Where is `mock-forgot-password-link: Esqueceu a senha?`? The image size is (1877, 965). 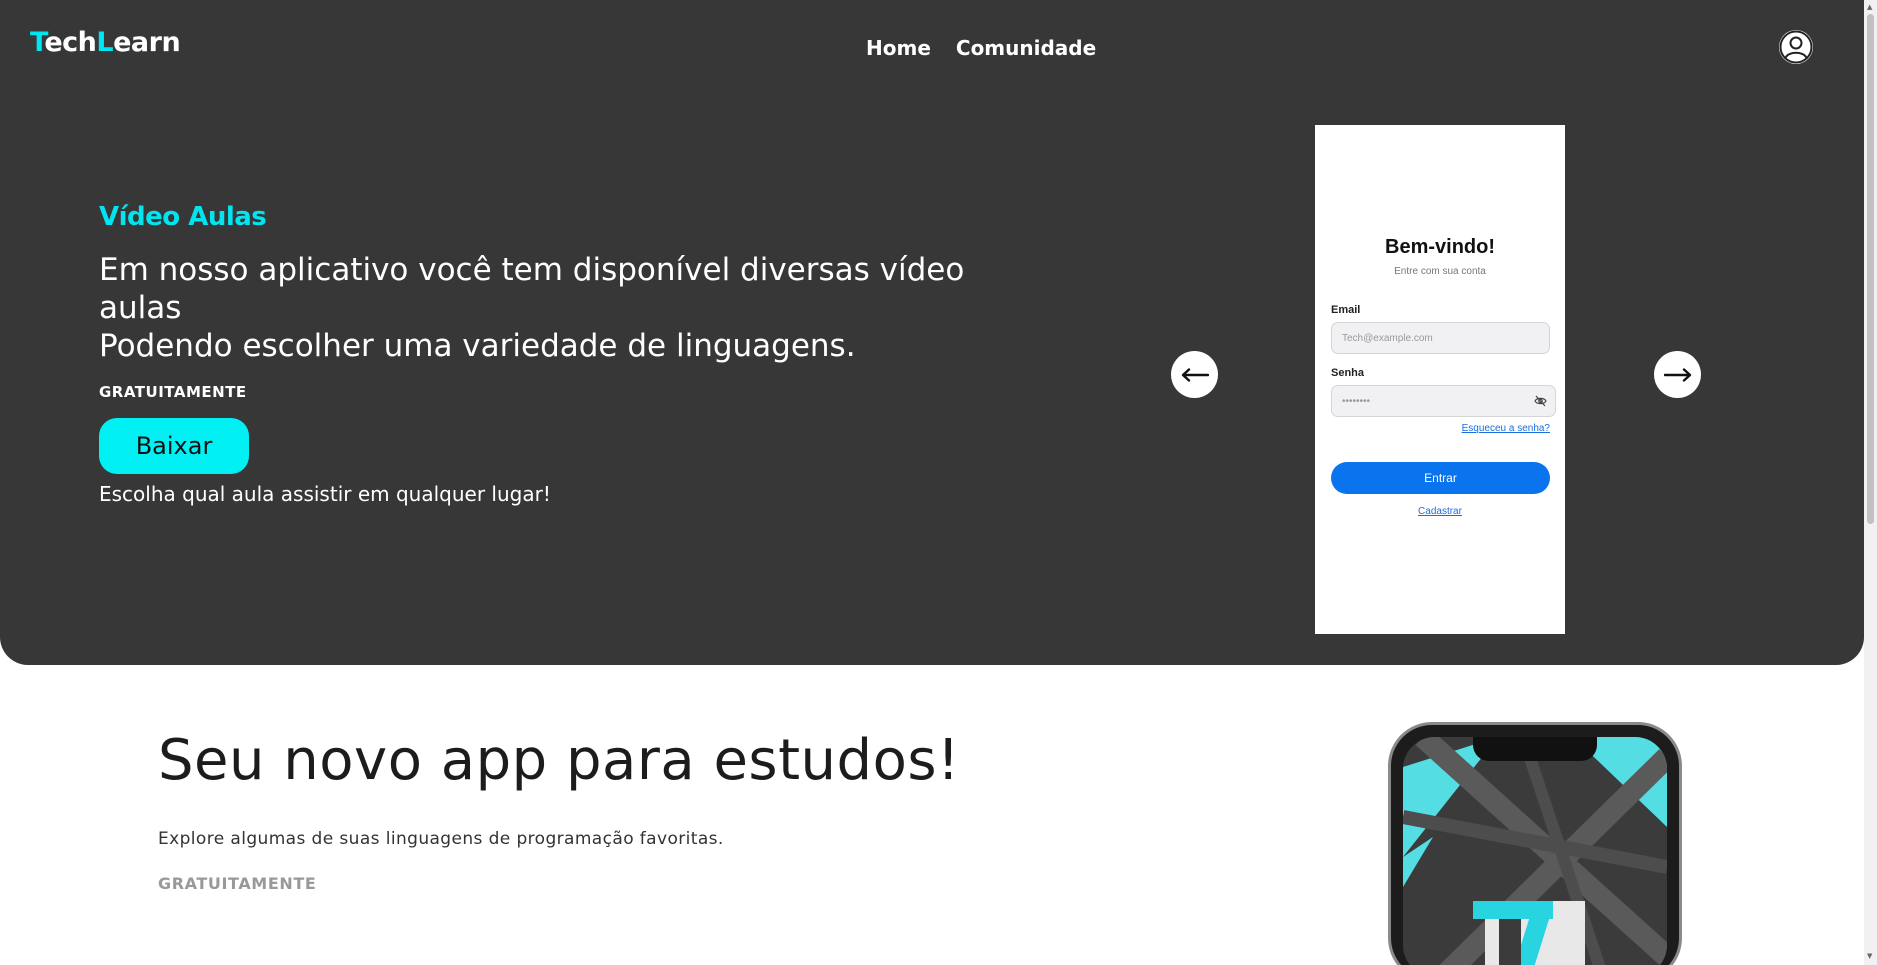
mock-forgot-password-link: Esqueceu a senha? is located at coordinates (1505, 428).